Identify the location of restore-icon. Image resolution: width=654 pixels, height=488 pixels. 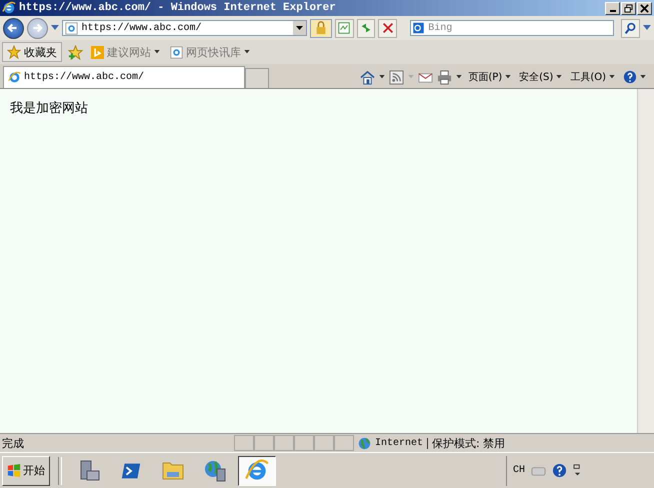
(628, 8).